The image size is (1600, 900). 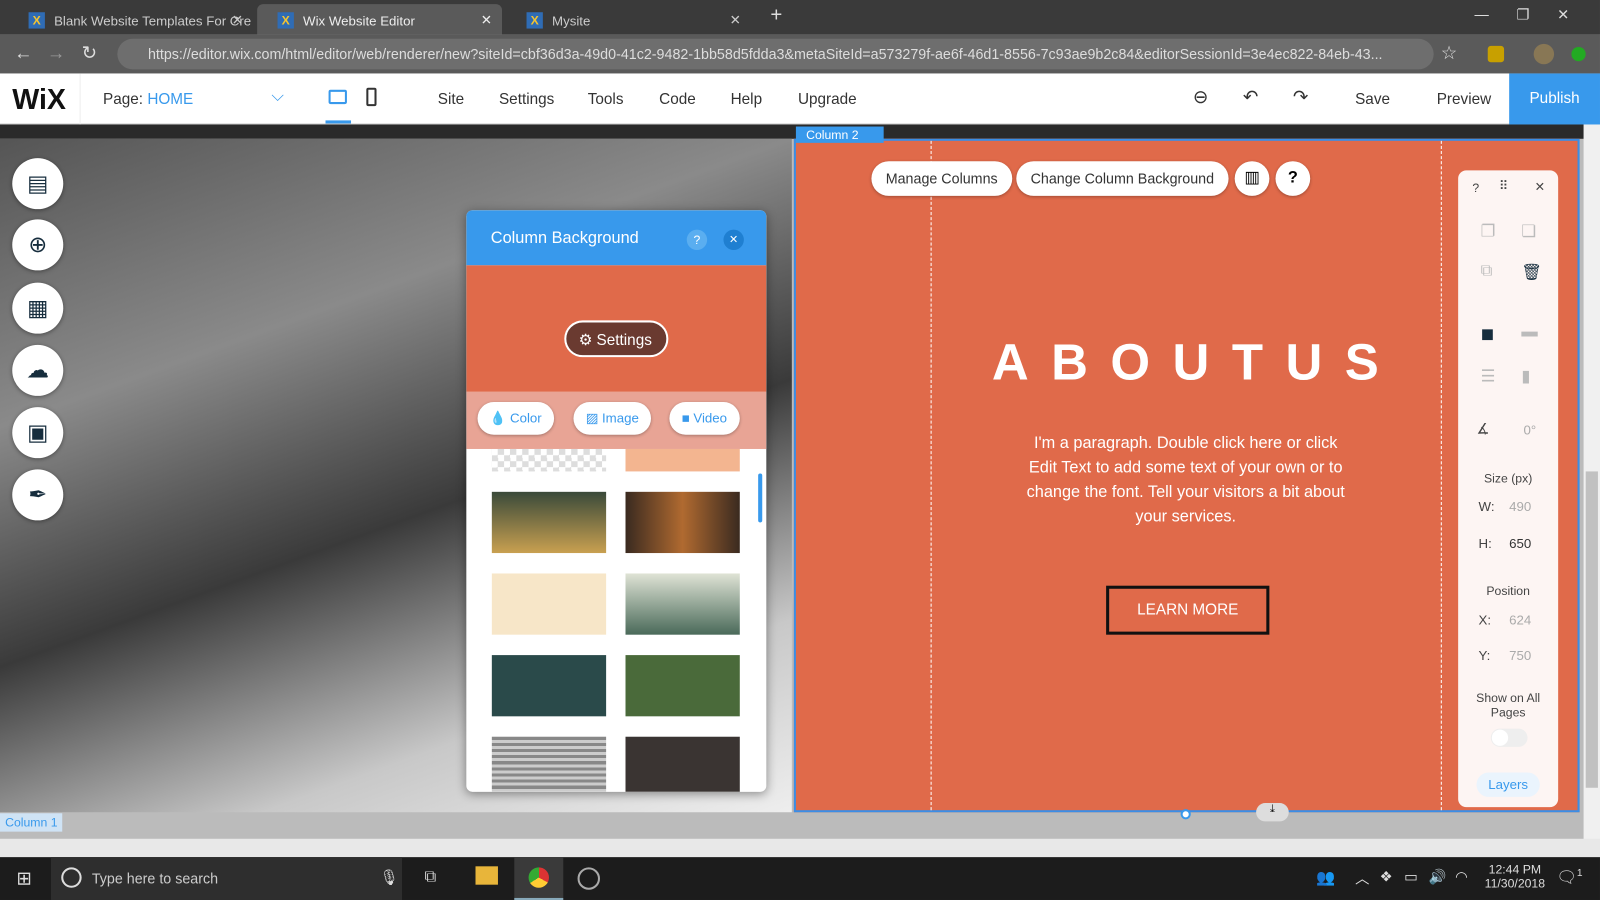 I want to click on video-tab: ■ Video, so click(x=704, y=418).